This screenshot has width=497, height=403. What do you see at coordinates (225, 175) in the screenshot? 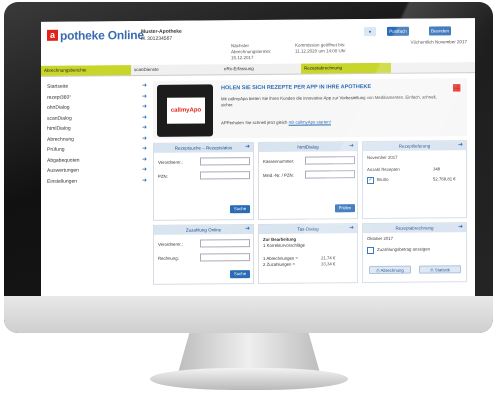
I see `pzn-input` at bounding box center [225, 175].